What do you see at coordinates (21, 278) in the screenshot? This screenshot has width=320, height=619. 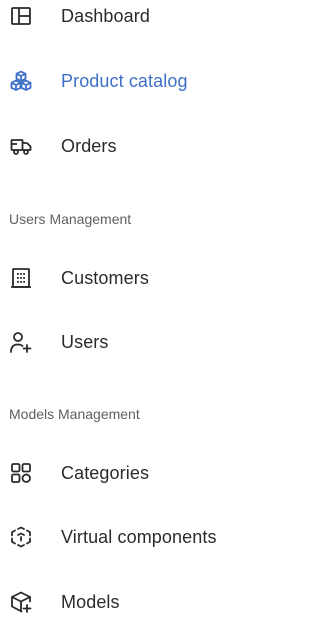 I see `building-icon` at bounding box center [21, 278].